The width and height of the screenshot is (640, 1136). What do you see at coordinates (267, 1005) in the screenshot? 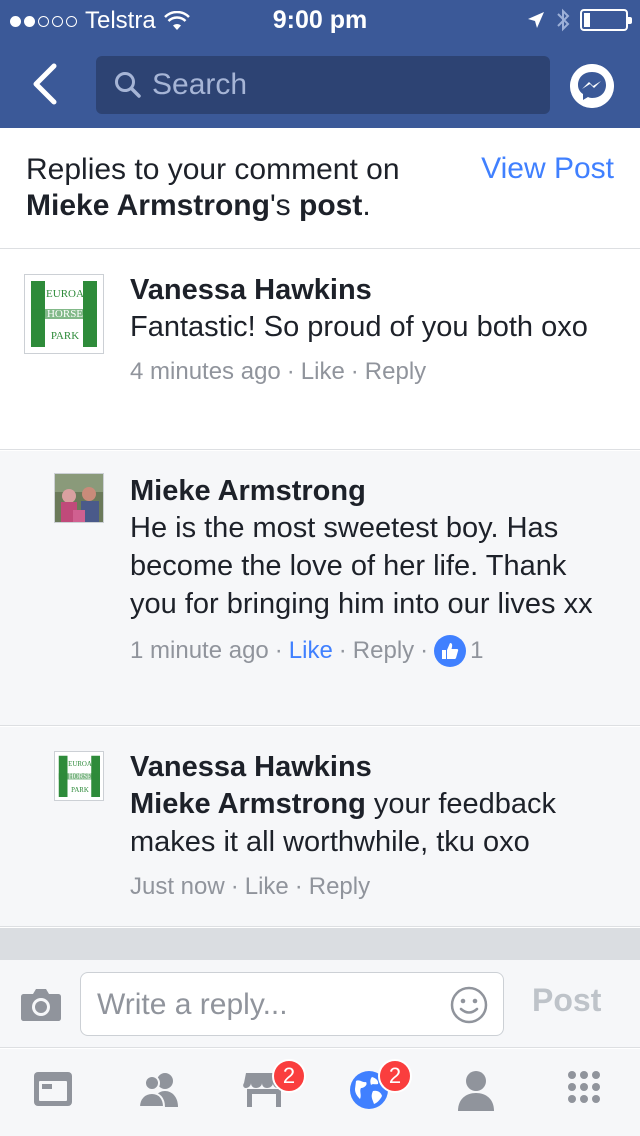
I see `reply-input` at bounding box center [267, 1005].